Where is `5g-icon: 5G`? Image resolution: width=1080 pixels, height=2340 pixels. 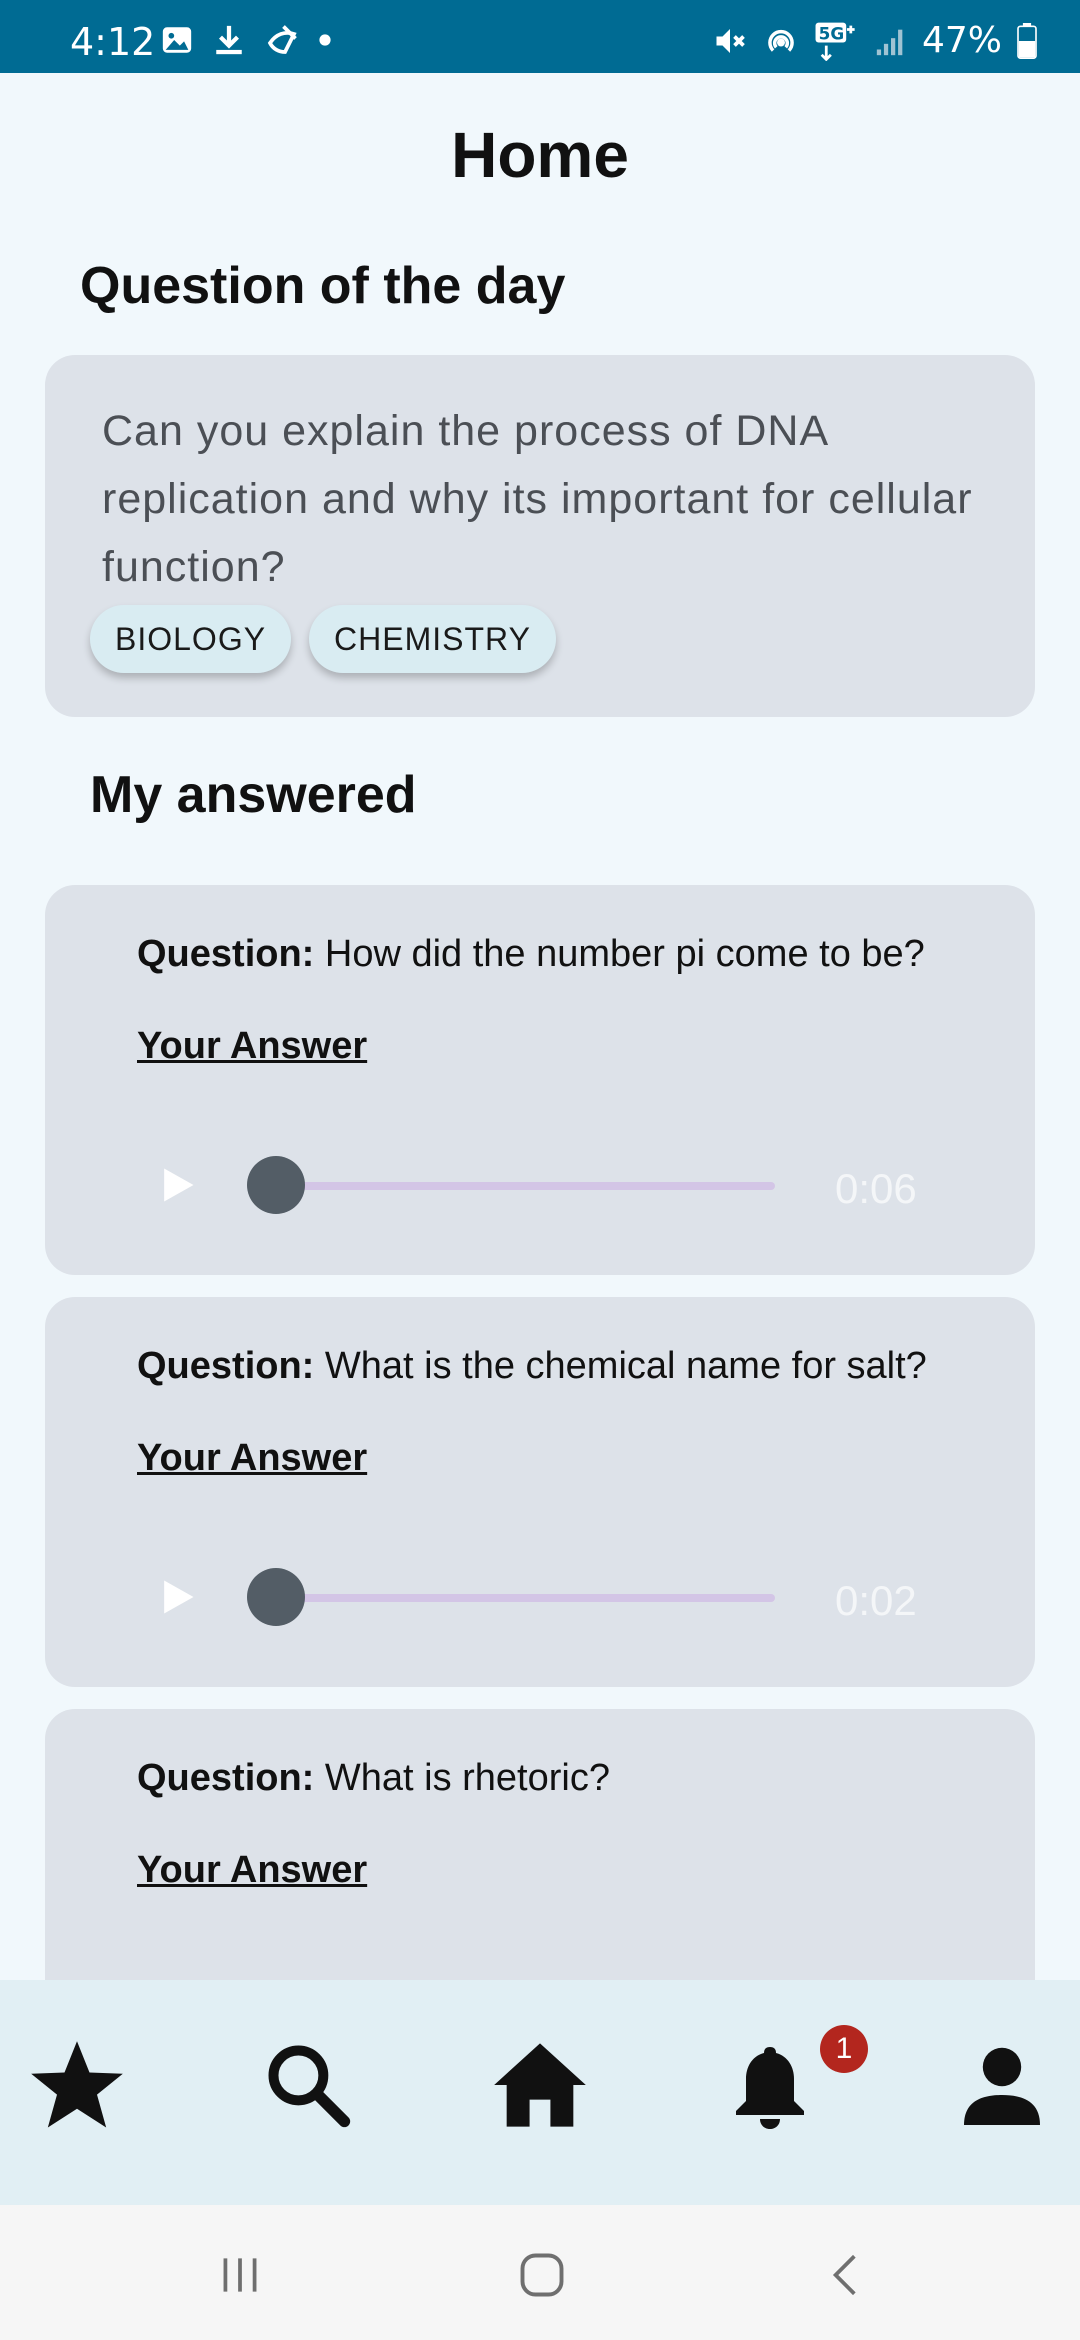 5g-icon: 5G is located at coordinates (835, 41).